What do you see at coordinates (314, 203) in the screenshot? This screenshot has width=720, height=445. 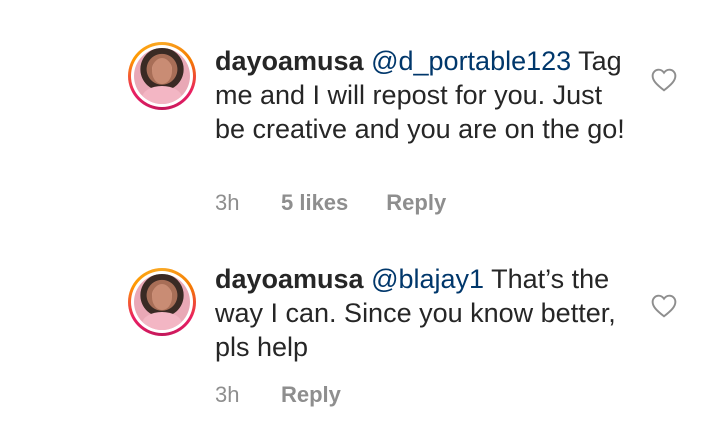 I see `comment-likes: 5 likes` at bounding box center [314, 203].